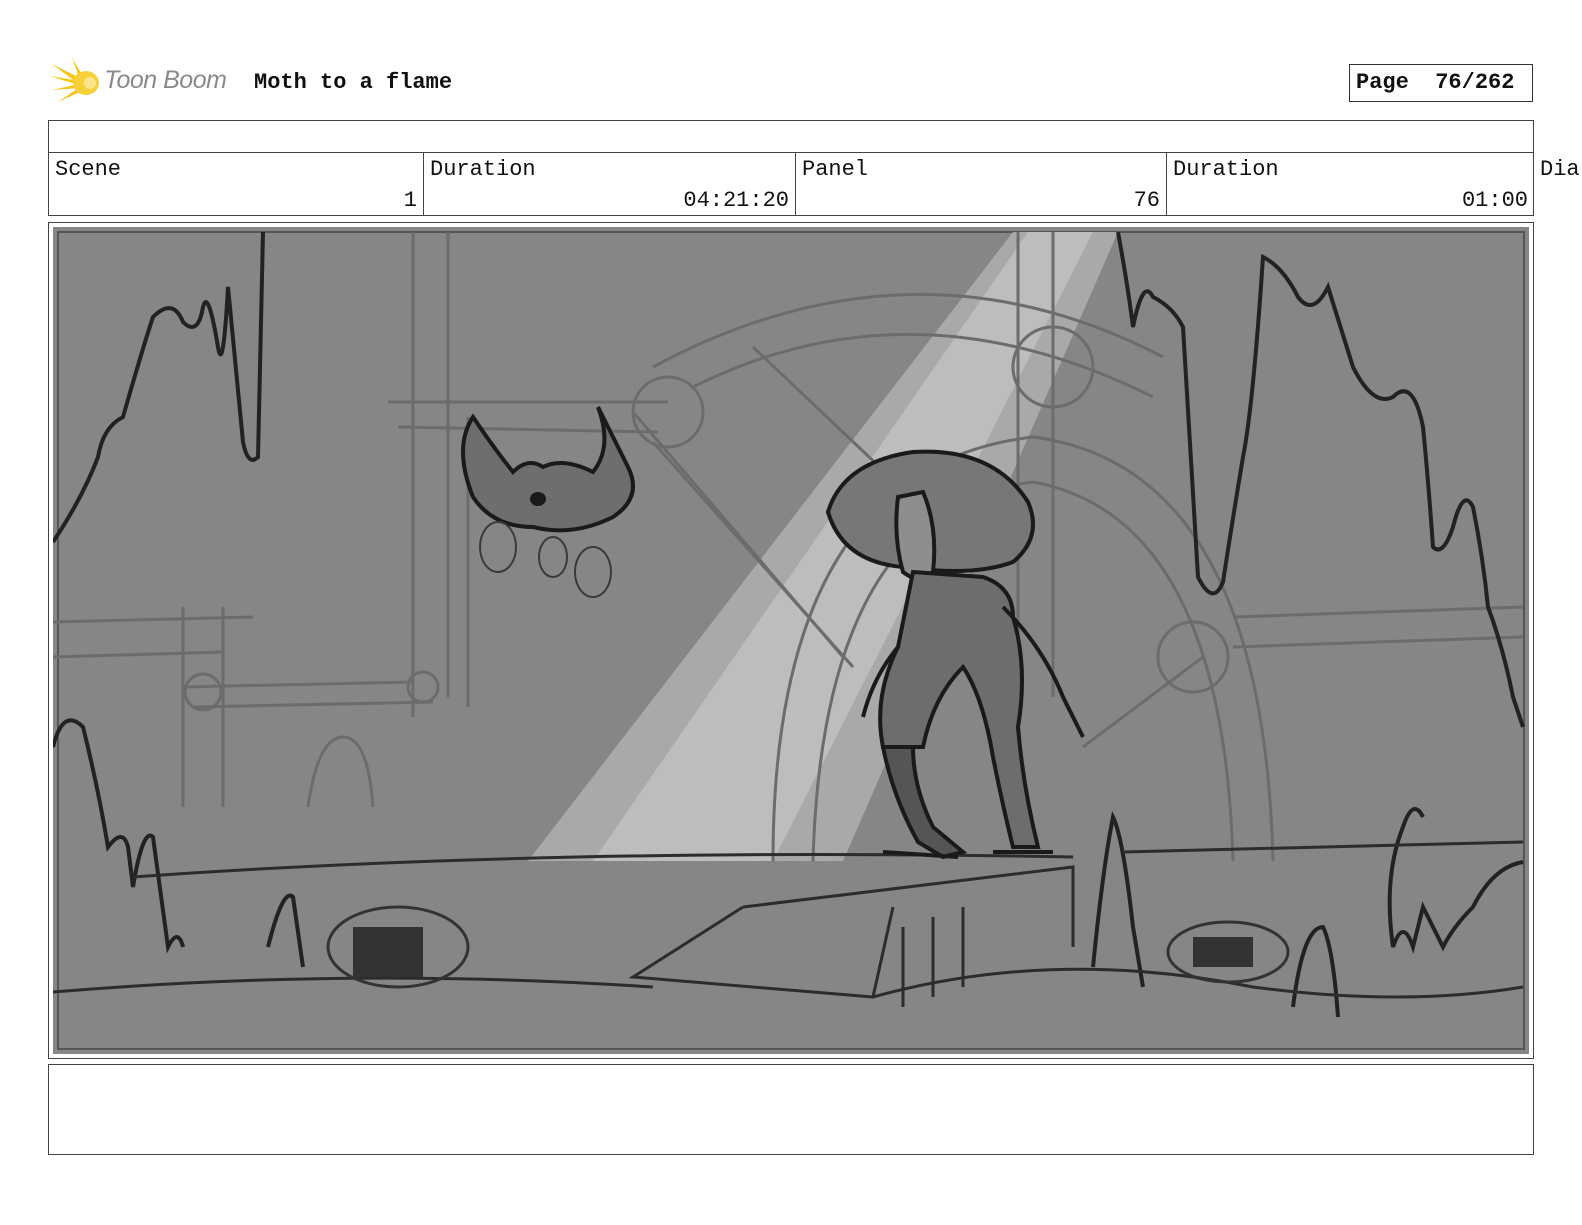 This screenshot has height=1225, width=1582. What do you see at coordinates (610, 183) in the screenshot?
I see `scene-duration-cell: Duration 04:21:20` at bounding box center [610, 183].